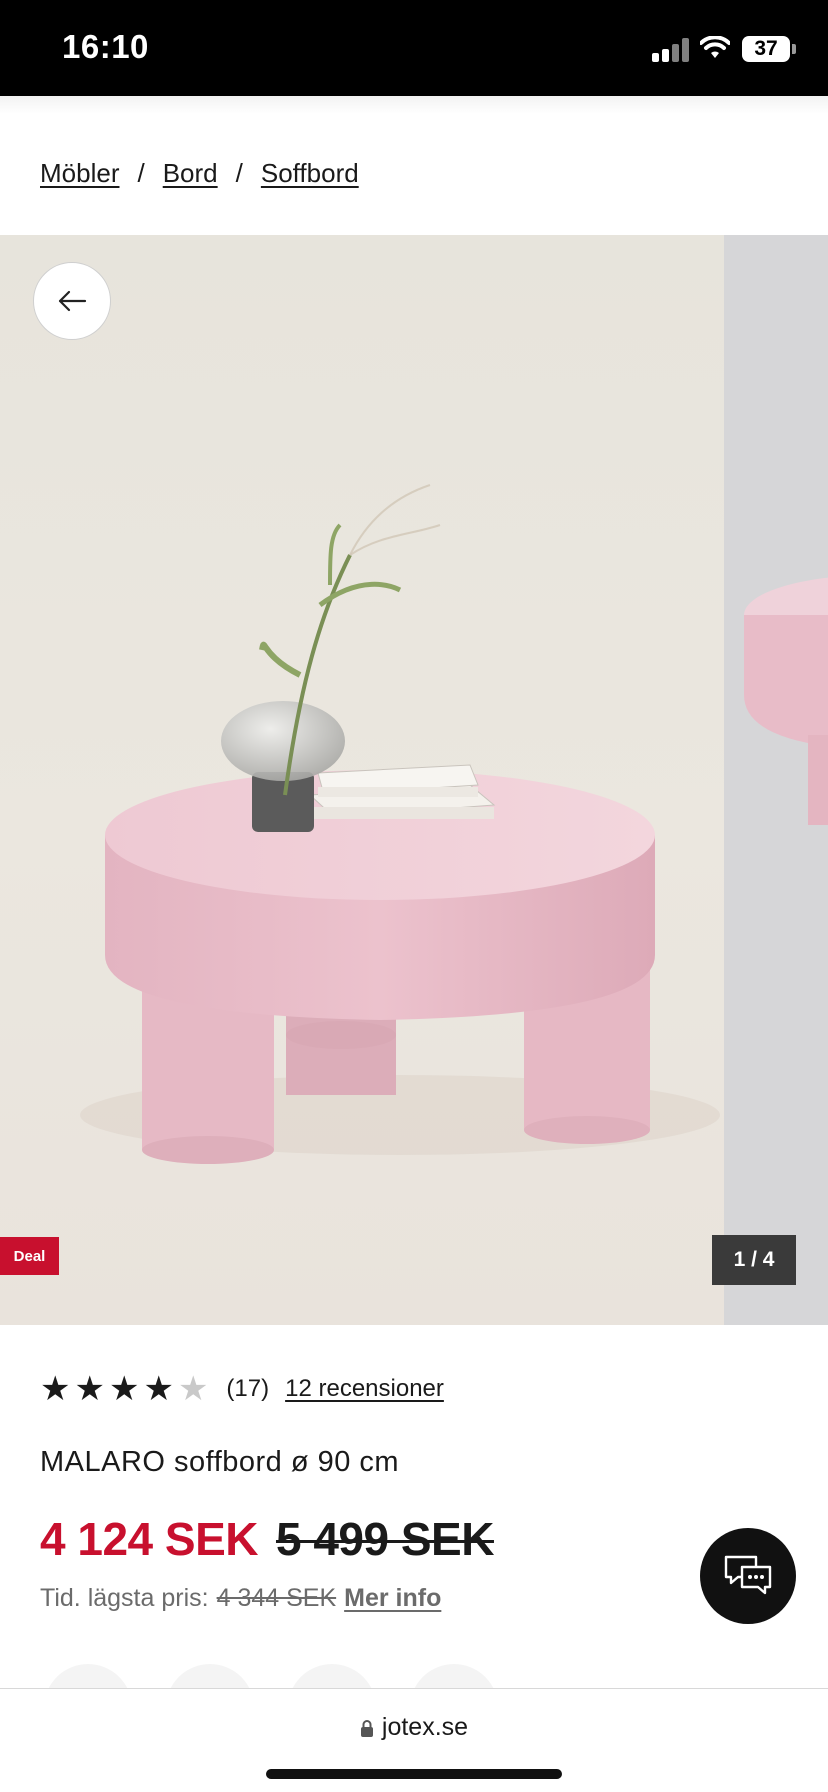  What do you see at coordinates (672, 50) in the screenshot?
I see `signal-icon` at bounding box center [672, 50].